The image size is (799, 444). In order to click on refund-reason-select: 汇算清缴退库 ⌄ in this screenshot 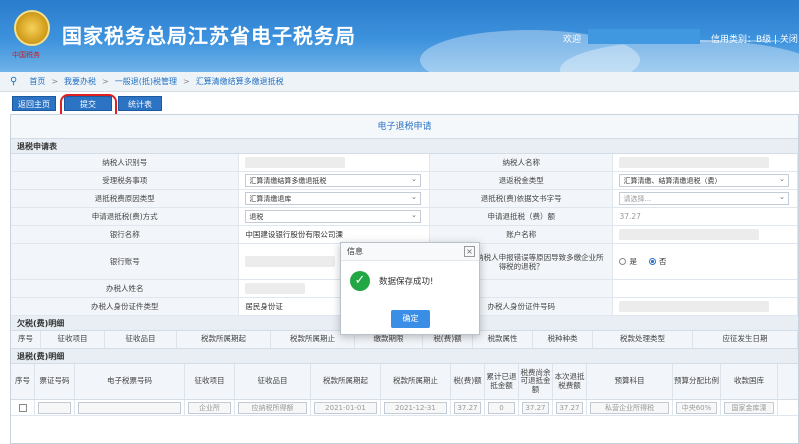, I will do `click(333, 198)`.